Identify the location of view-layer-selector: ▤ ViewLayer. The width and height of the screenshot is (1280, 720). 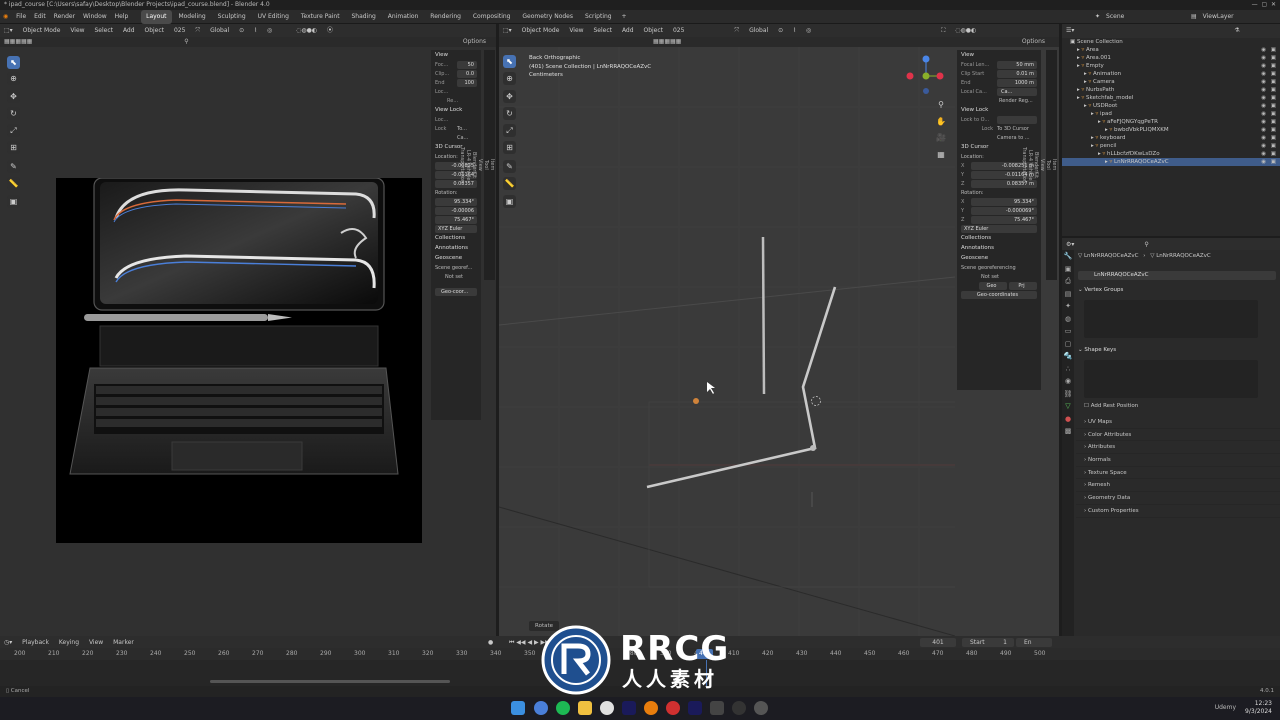
(1212, 17).